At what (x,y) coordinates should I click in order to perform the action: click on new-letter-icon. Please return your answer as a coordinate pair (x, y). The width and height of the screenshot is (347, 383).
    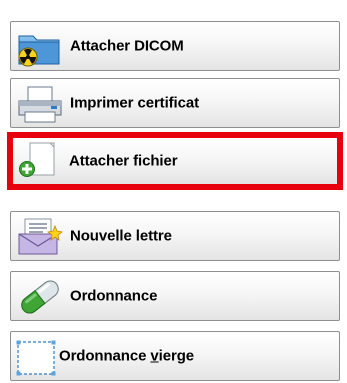
    Looking at the image, I should click on (40, 236).